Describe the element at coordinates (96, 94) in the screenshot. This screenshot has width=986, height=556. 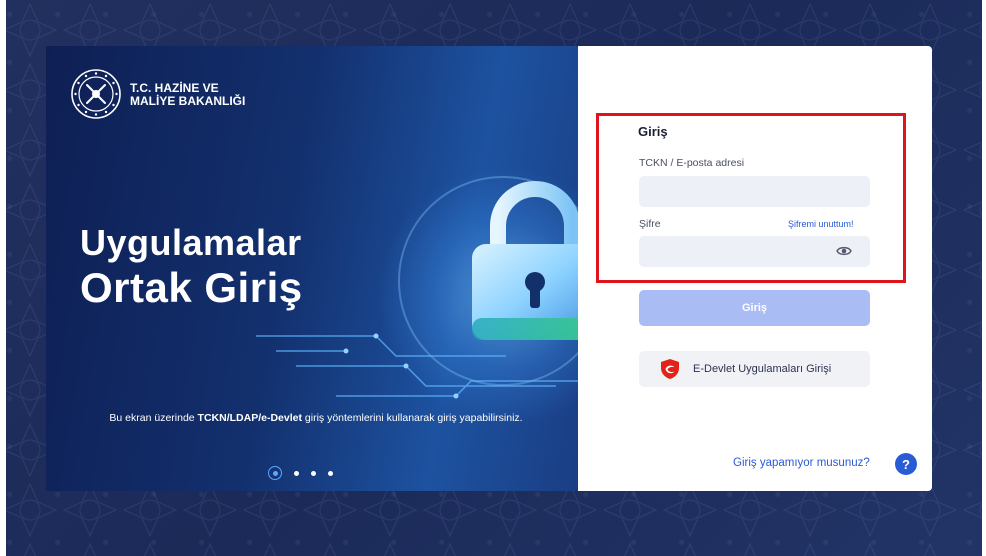
I see `ministry-emblem-icon` at that location.